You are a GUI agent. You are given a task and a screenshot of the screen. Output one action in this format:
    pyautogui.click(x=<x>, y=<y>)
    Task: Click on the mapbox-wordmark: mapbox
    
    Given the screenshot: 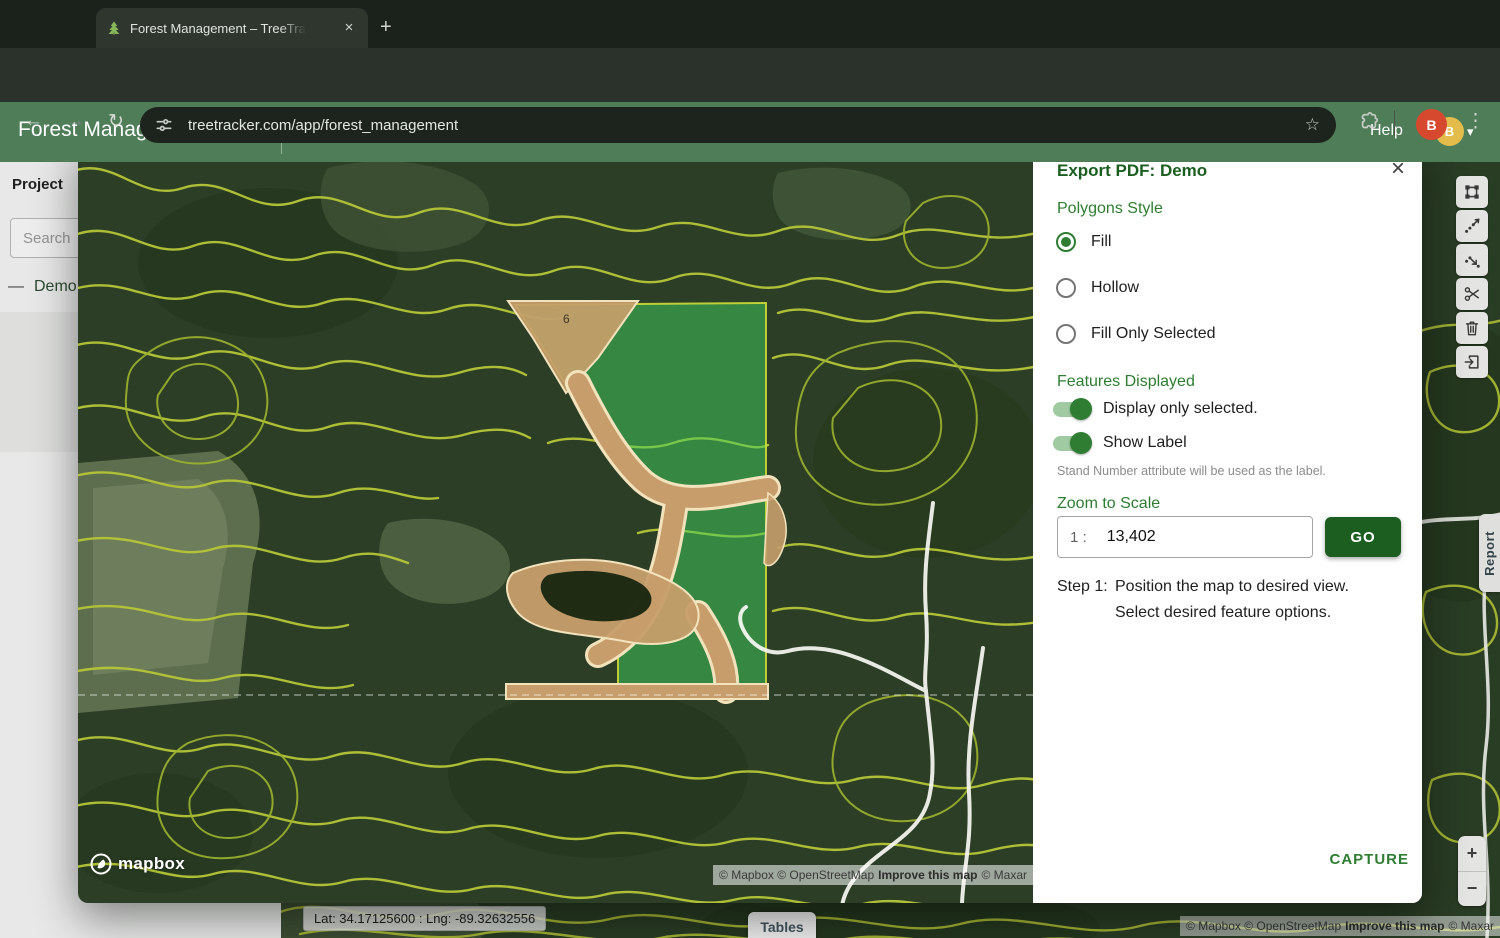 What is the action you would take?
    pyautogui.click(x=151, y=863)
    